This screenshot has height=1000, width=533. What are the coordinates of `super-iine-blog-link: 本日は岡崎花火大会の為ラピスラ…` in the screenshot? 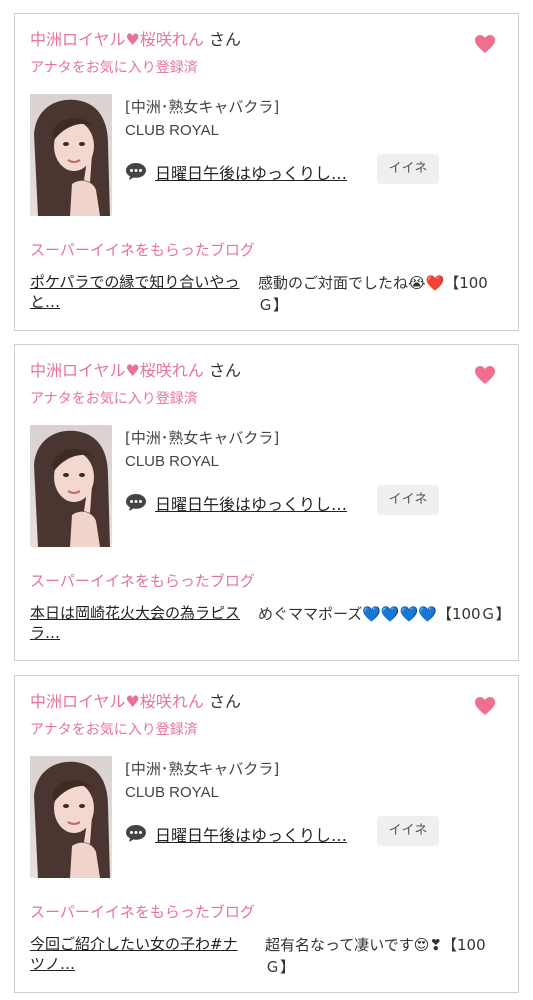 It's located at (137, 623).